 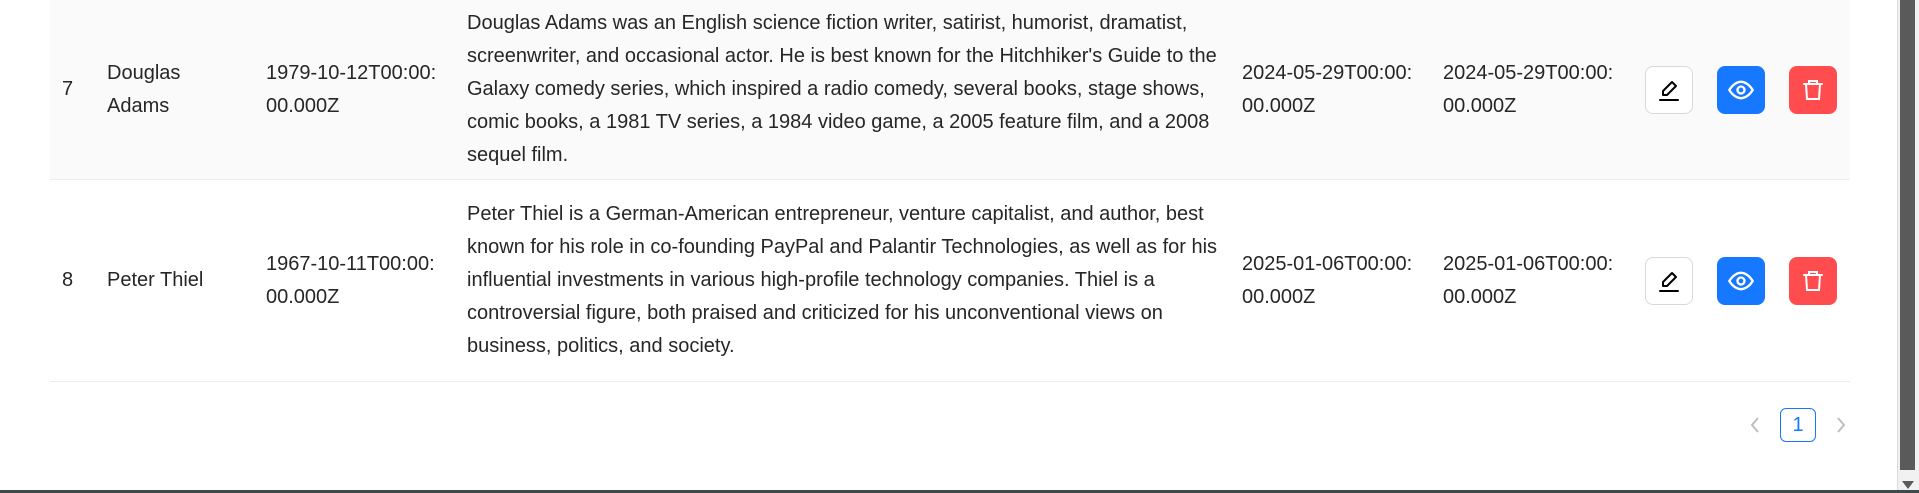 What do you see at coordinates (351, 89) in the screenshot?
I see `cell-birth-date: 1979-10-12T00:00:00.000Z` at bounding box center [351, 89].